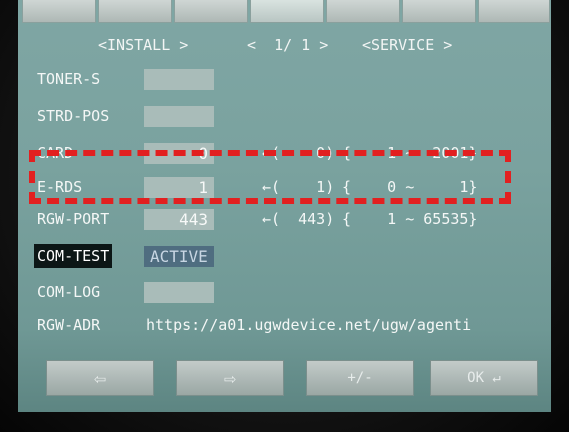 The height and width of the screenshot is (432, 569). I want to click on default-value: ←( 443), so click(298, 219).